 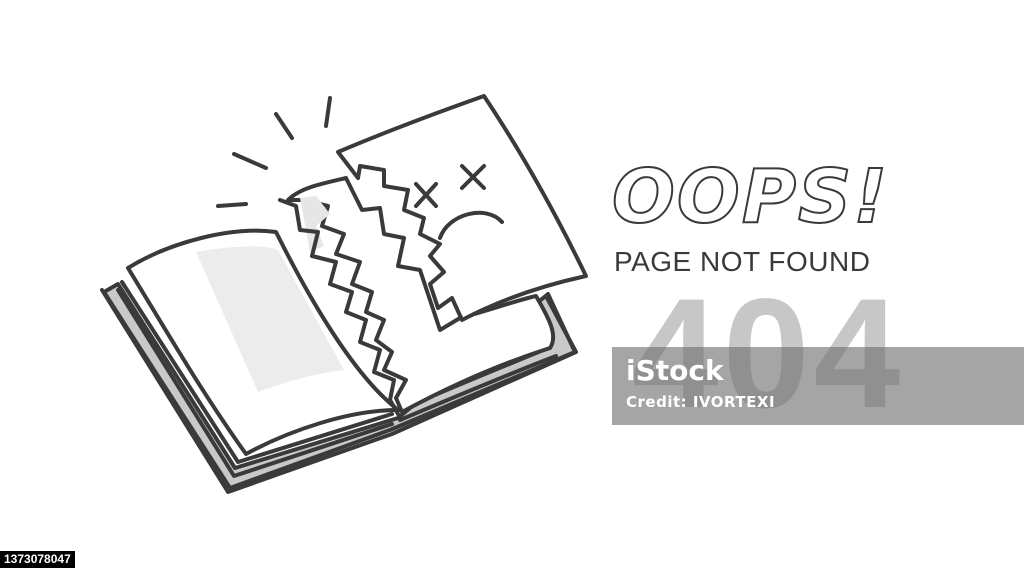 I want to click on watermark-band: iStock Credit: IVORTEXI, so click(x=818, y=386).